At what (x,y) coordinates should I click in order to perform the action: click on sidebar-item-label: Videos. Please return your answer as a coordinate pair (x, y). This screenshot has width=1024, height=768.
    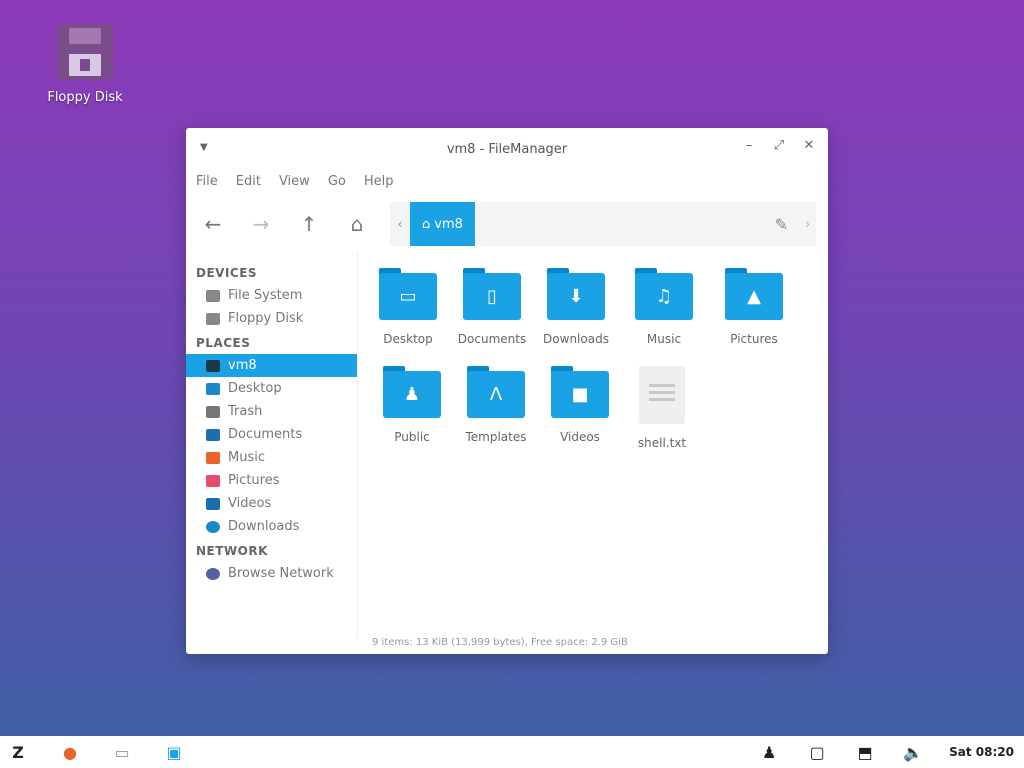
    Looking at the image, I should click on (250, 503).